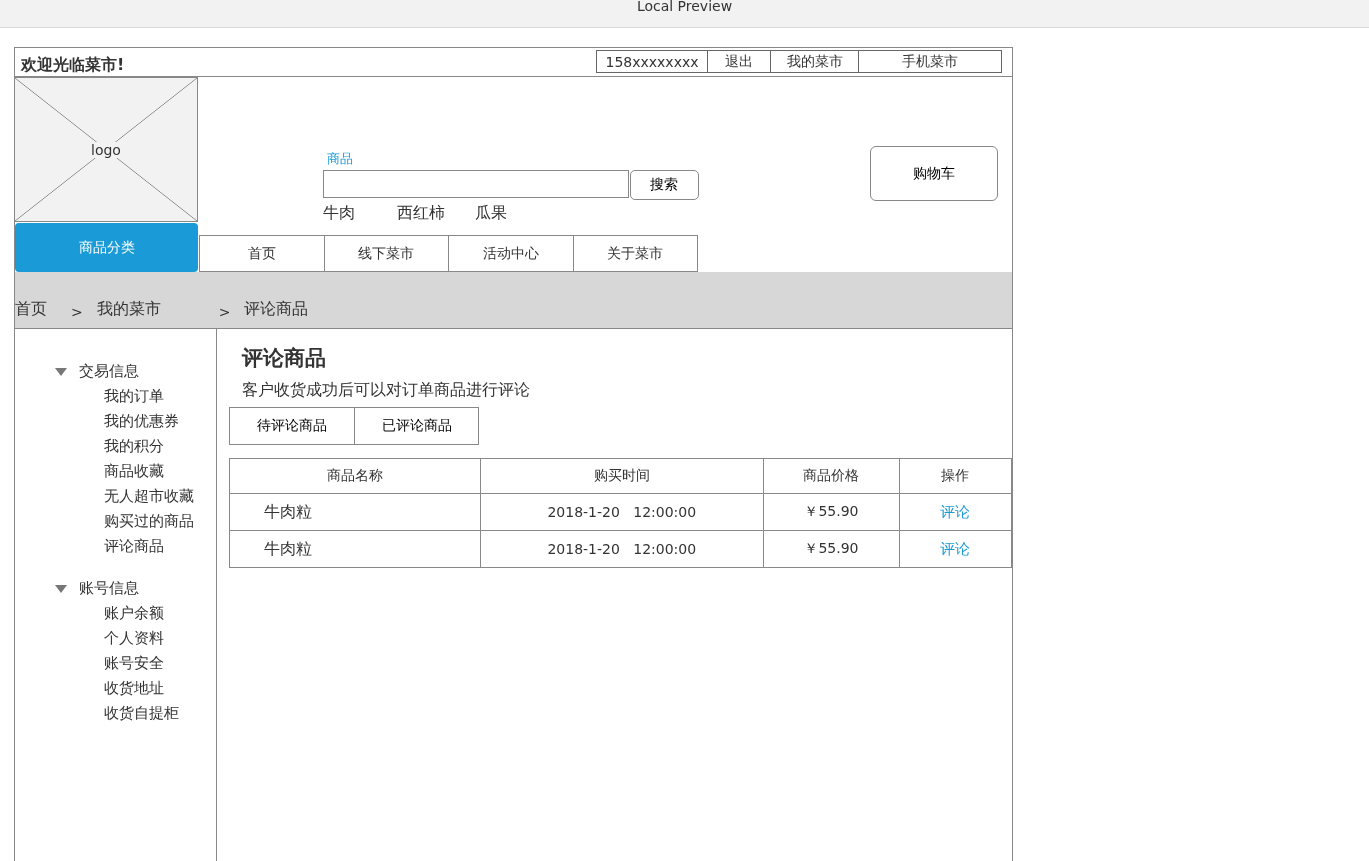 Image resolution: width=1369 pixels, height=861 pixels. Describe the element at coordinates (115, 713) in the screenshot. I see `sidebar-item: 收货自提柜` at that location.